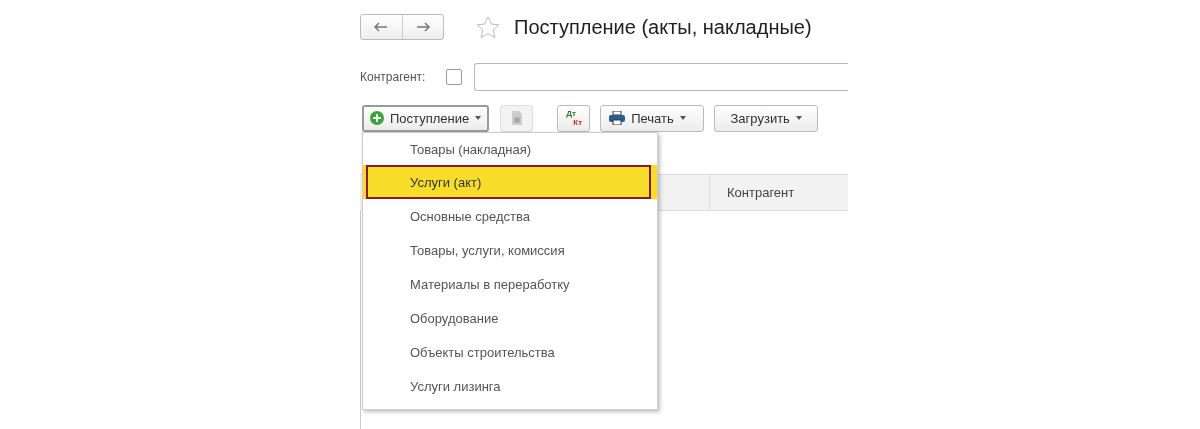 Image resolution: width=1200 pixels, height=429 pixels. I want to click on window-title: Поступление (акты, накладные), so click(663, 27).